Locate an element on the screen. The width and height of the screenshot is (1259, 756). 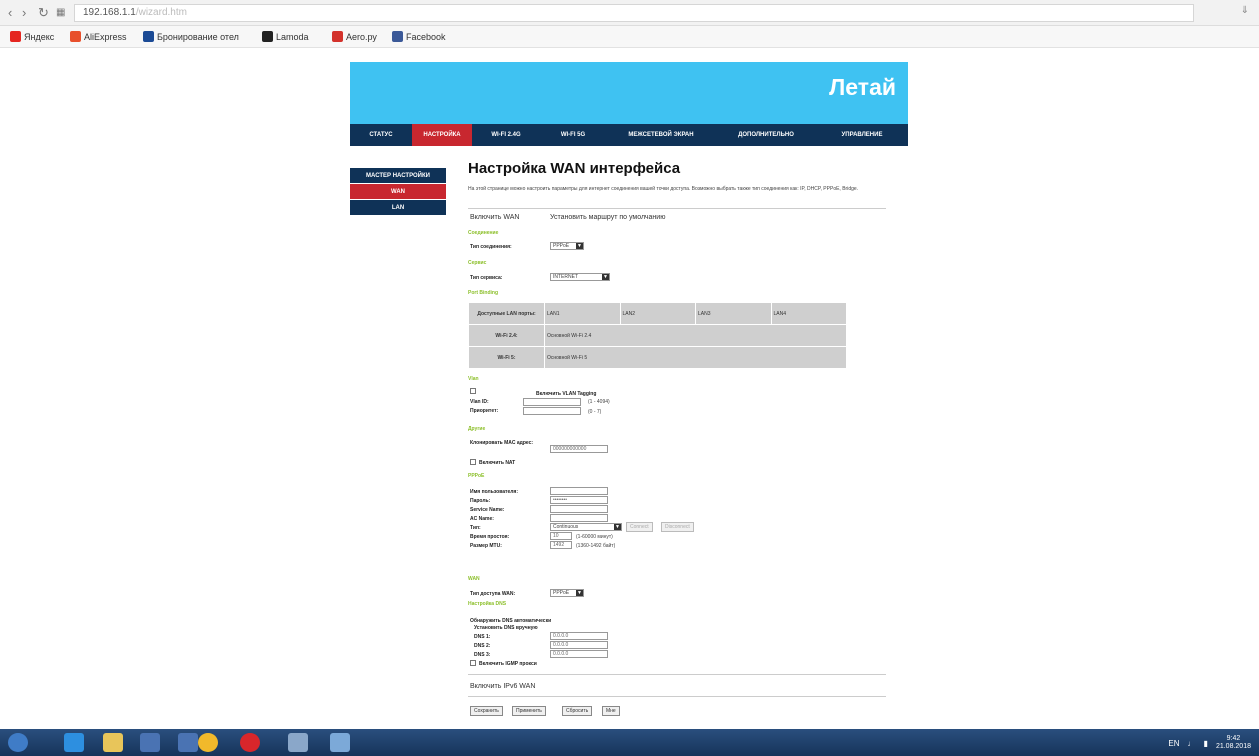
connection-type-select: PPPoE ▼ is located at coordinates (567, 246).